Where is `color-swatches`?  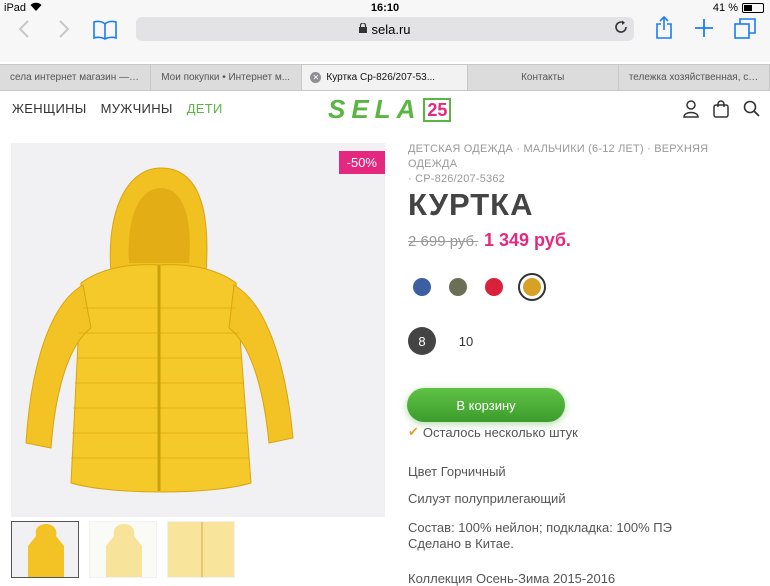 color-swatches is located at coordinates (478, 287).